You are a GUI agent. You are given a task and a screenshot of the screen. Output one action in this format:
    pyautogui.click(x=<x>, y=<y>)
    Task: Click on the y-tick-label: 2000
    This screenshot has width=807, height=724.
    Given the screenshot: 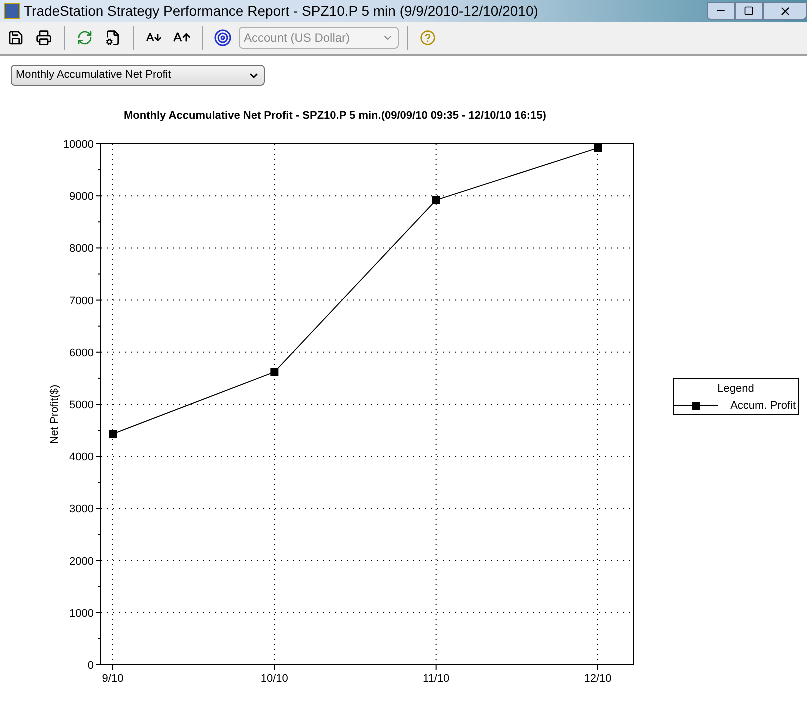 What is the action you would take?
    pyautogui.click(x=82, y=562)
    